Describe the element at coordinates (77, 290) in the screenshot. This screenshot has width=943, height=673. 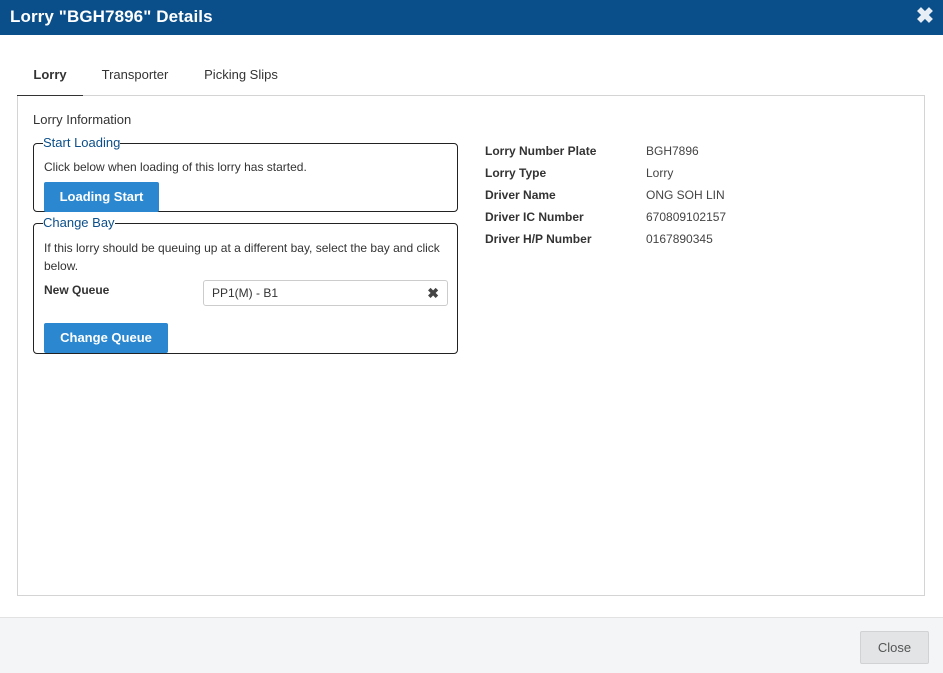
I see `new-queue-label: New Queue` at that location.